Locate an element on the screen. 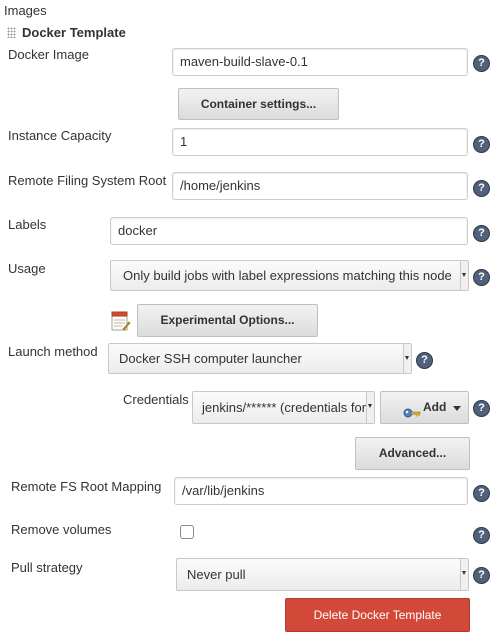 The height and width of the screenshot is (638, 492). pull-strategy-label: Pull strategy is located at coordinates (47, 567).